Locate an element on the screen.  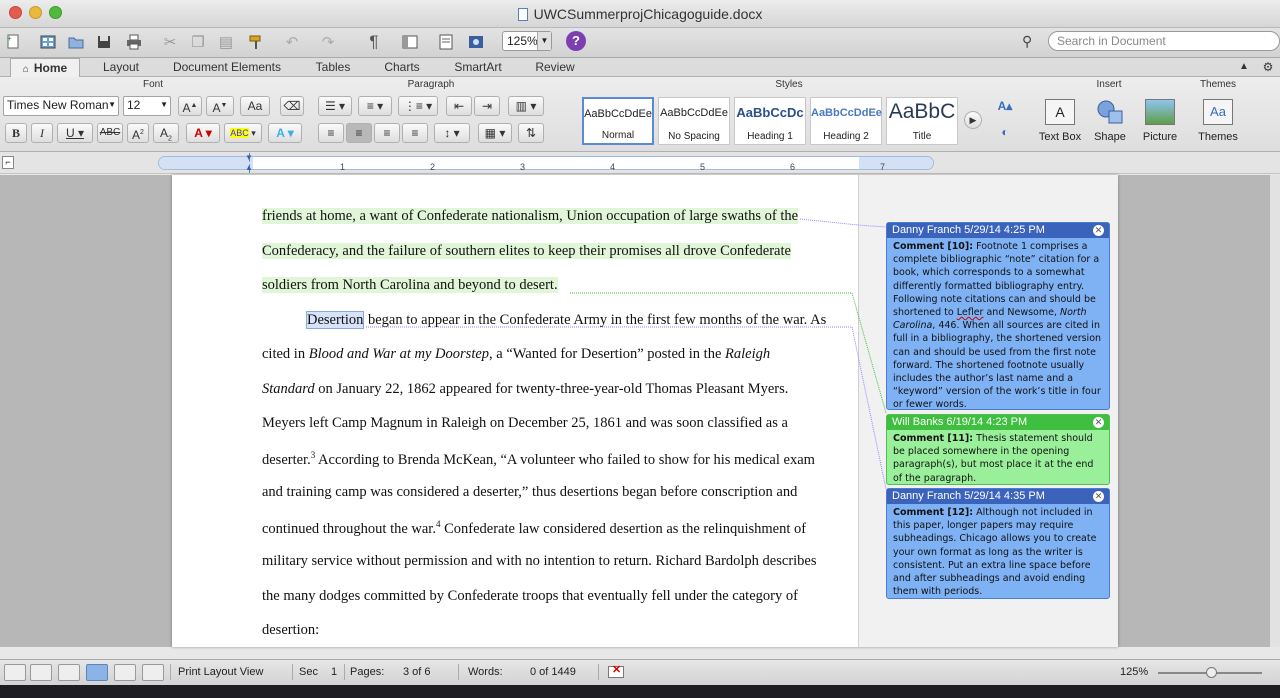
zoom-slider is located at coordinates (1210, 672).